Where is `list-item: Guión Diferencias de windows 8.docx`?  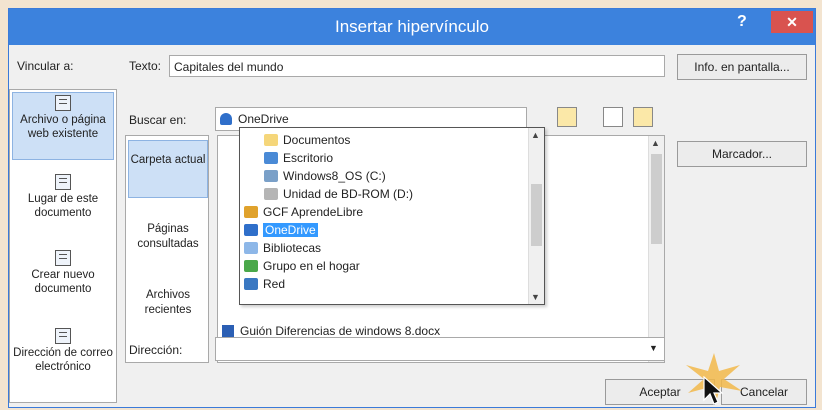 list-item: Guión Diferencias de windows 8.docx is located at coordinates (331, 331).